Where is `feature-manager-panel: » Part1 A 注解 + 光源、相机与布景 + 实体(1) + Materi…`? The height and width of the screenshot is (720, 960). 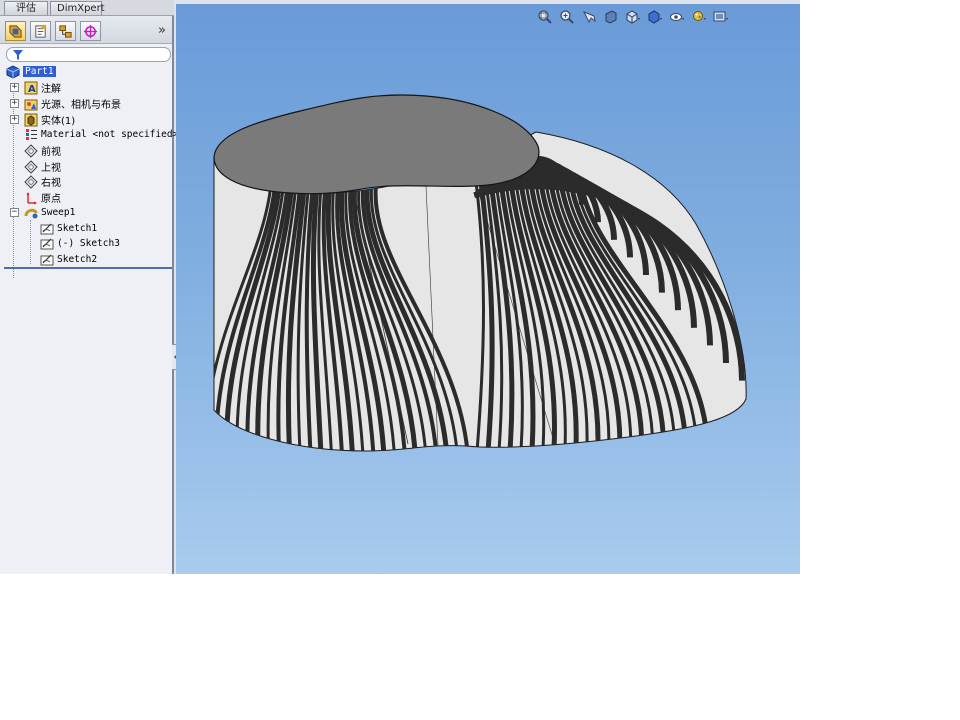 feature-manager-panel: » Part1 A 注解 + 光源、相机与布景 + 实体(1) + Materi… is located at coordinates (89, 295).